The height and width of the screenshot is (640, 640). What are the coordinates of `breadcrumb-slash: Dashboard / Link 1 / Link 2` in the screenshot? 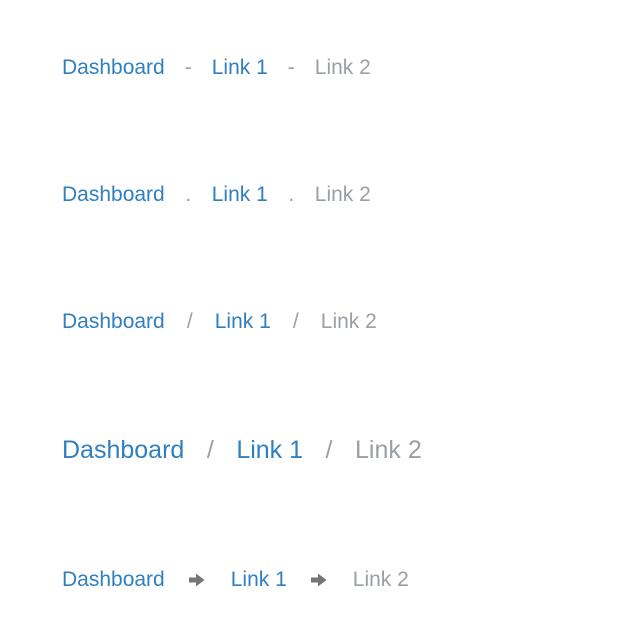 It's located at (219, 322).